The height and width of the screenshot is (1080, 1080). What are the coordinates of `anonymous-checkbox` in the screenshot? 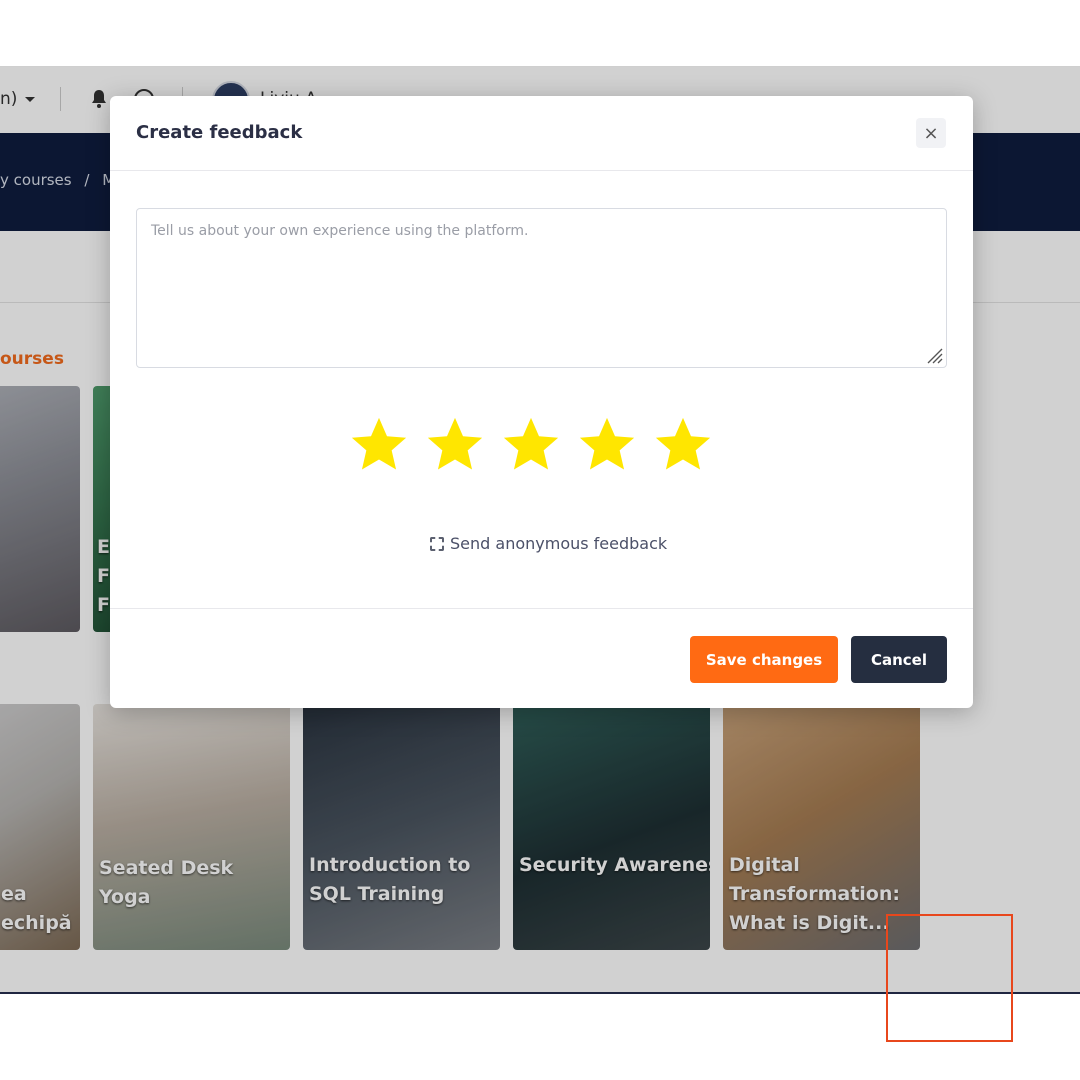 It's located at (437, 543).